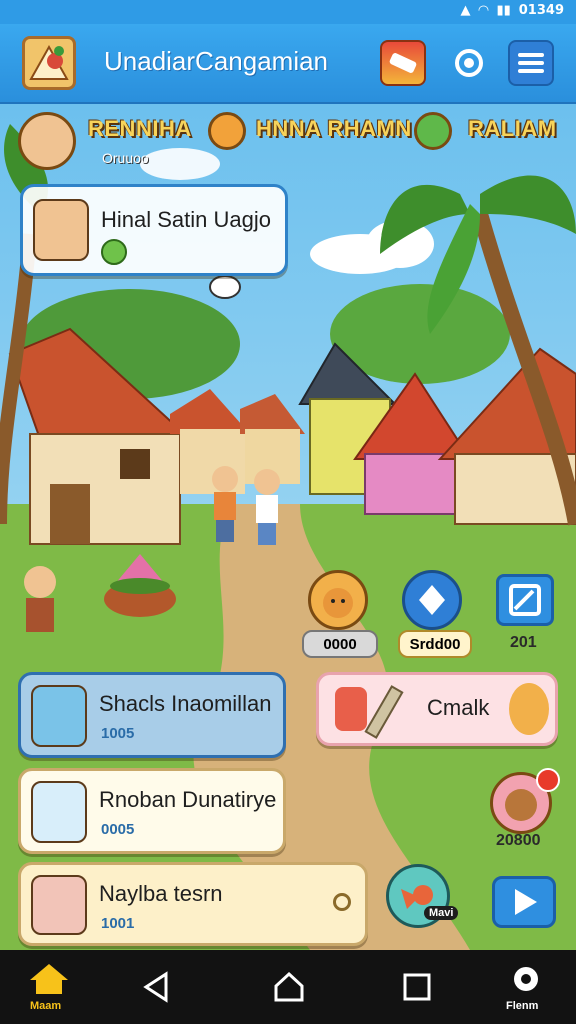 This screenshot has width=576, height=1024. What do you see at coordinates (512, 128) in the screenshot?
I see `resource-right: RALIAM` at bounding box center [512, 128].